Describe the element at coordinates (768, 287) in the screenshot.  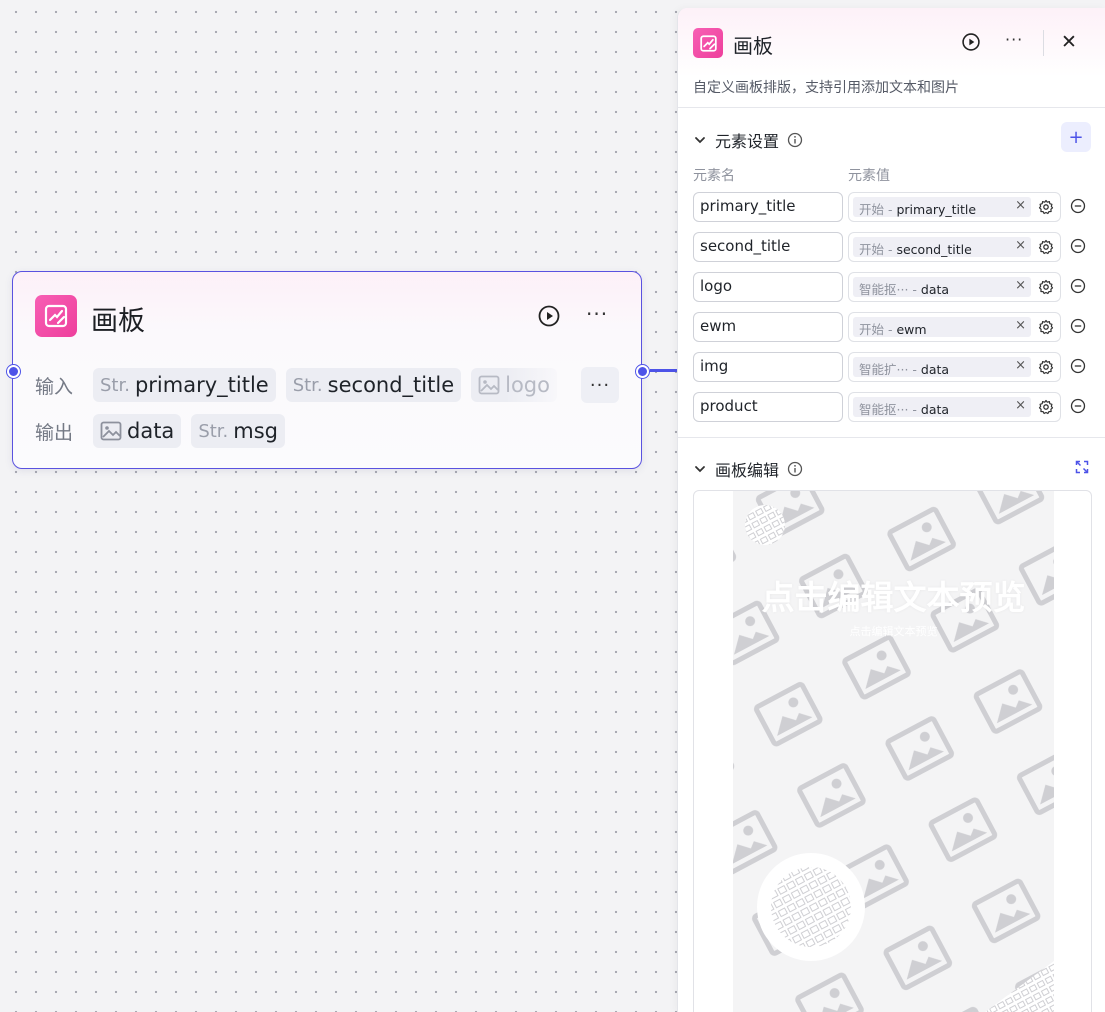
I see `element-name-input: logo` at that location.